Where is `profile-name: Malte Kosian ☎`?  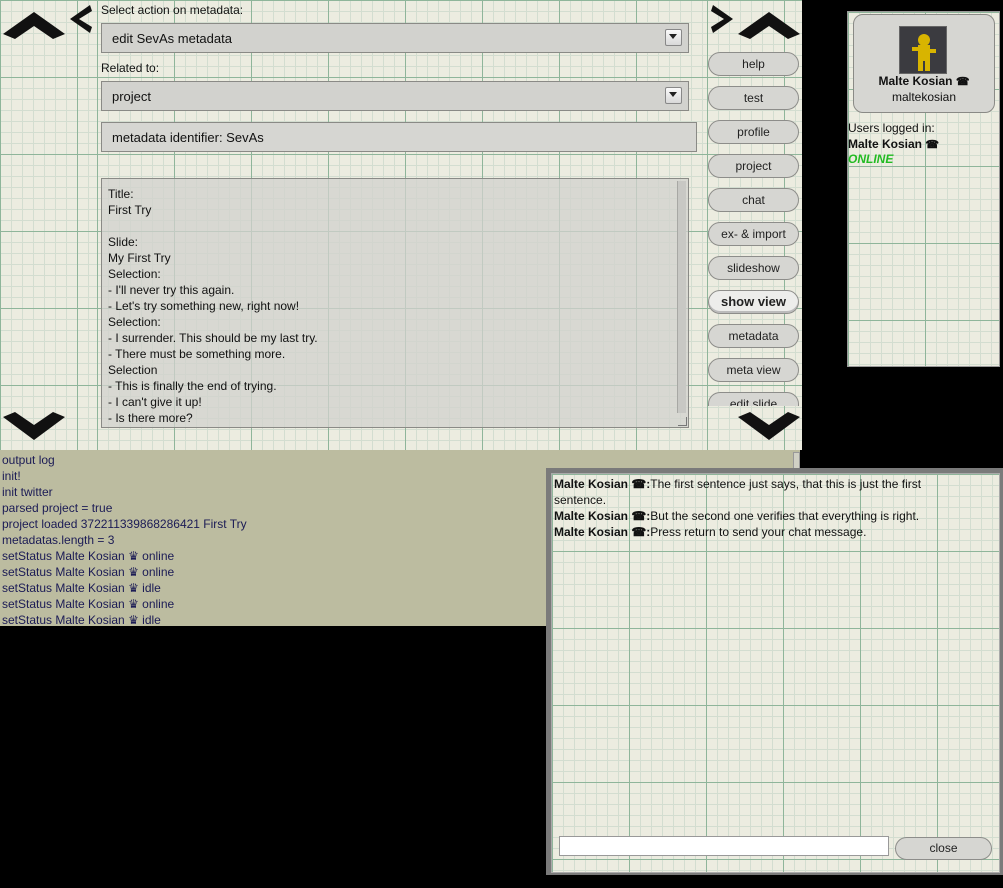 profile-name: Malte Kosian ☎ is located at coordinates (924, 81).